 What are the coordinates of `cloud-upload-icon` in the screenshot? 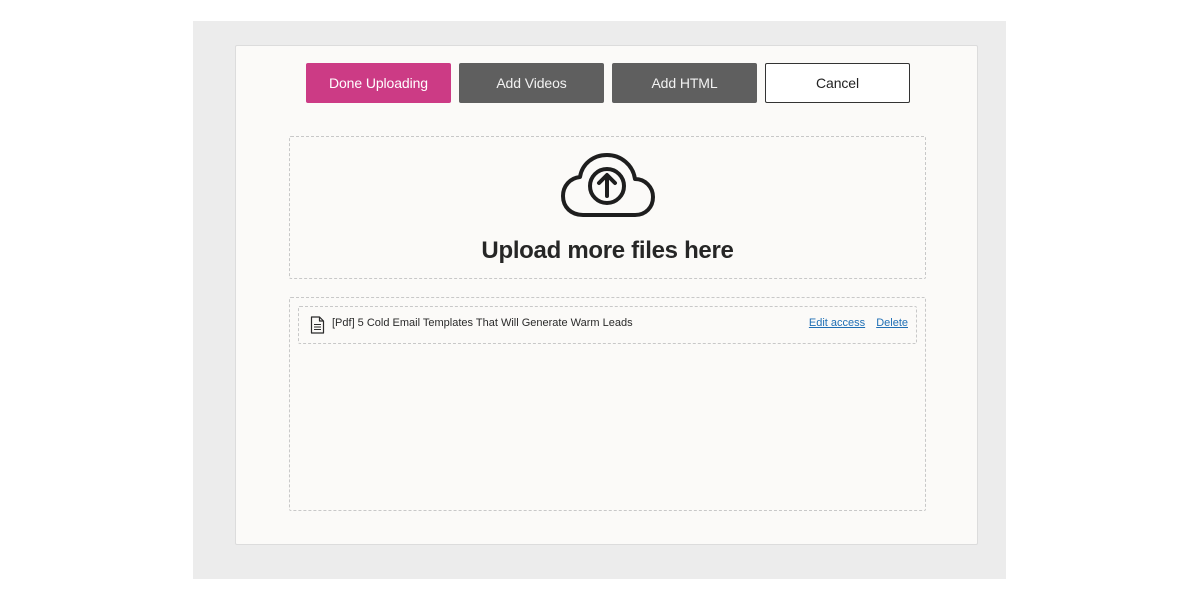 It's located at (608, 185).